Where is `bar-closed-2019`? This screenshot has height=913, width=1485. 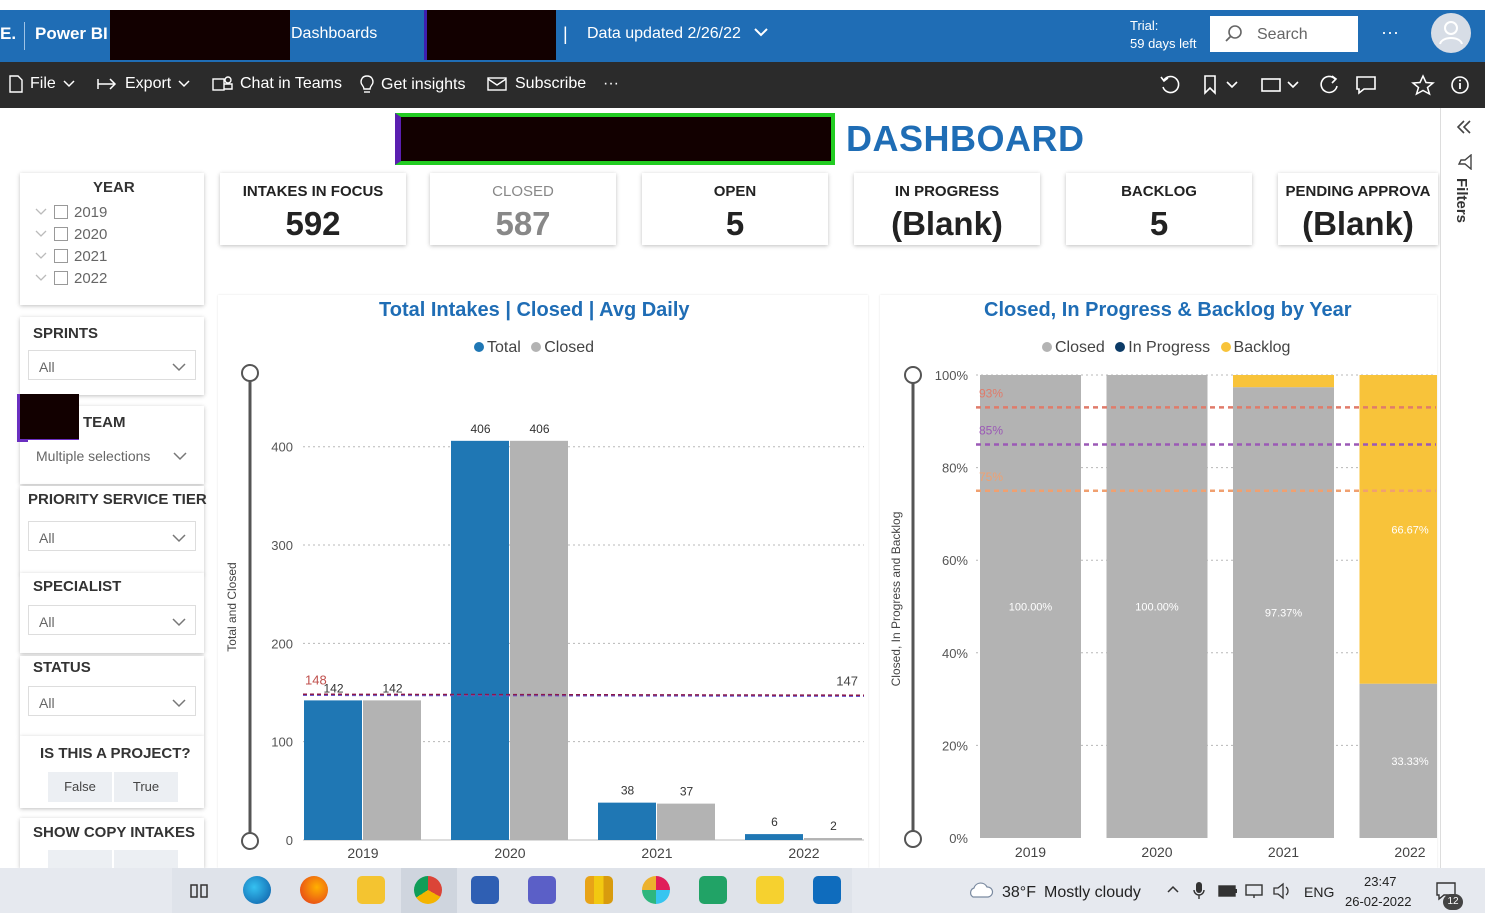 bar-closed-2019 is located at coordinates (392, 770).